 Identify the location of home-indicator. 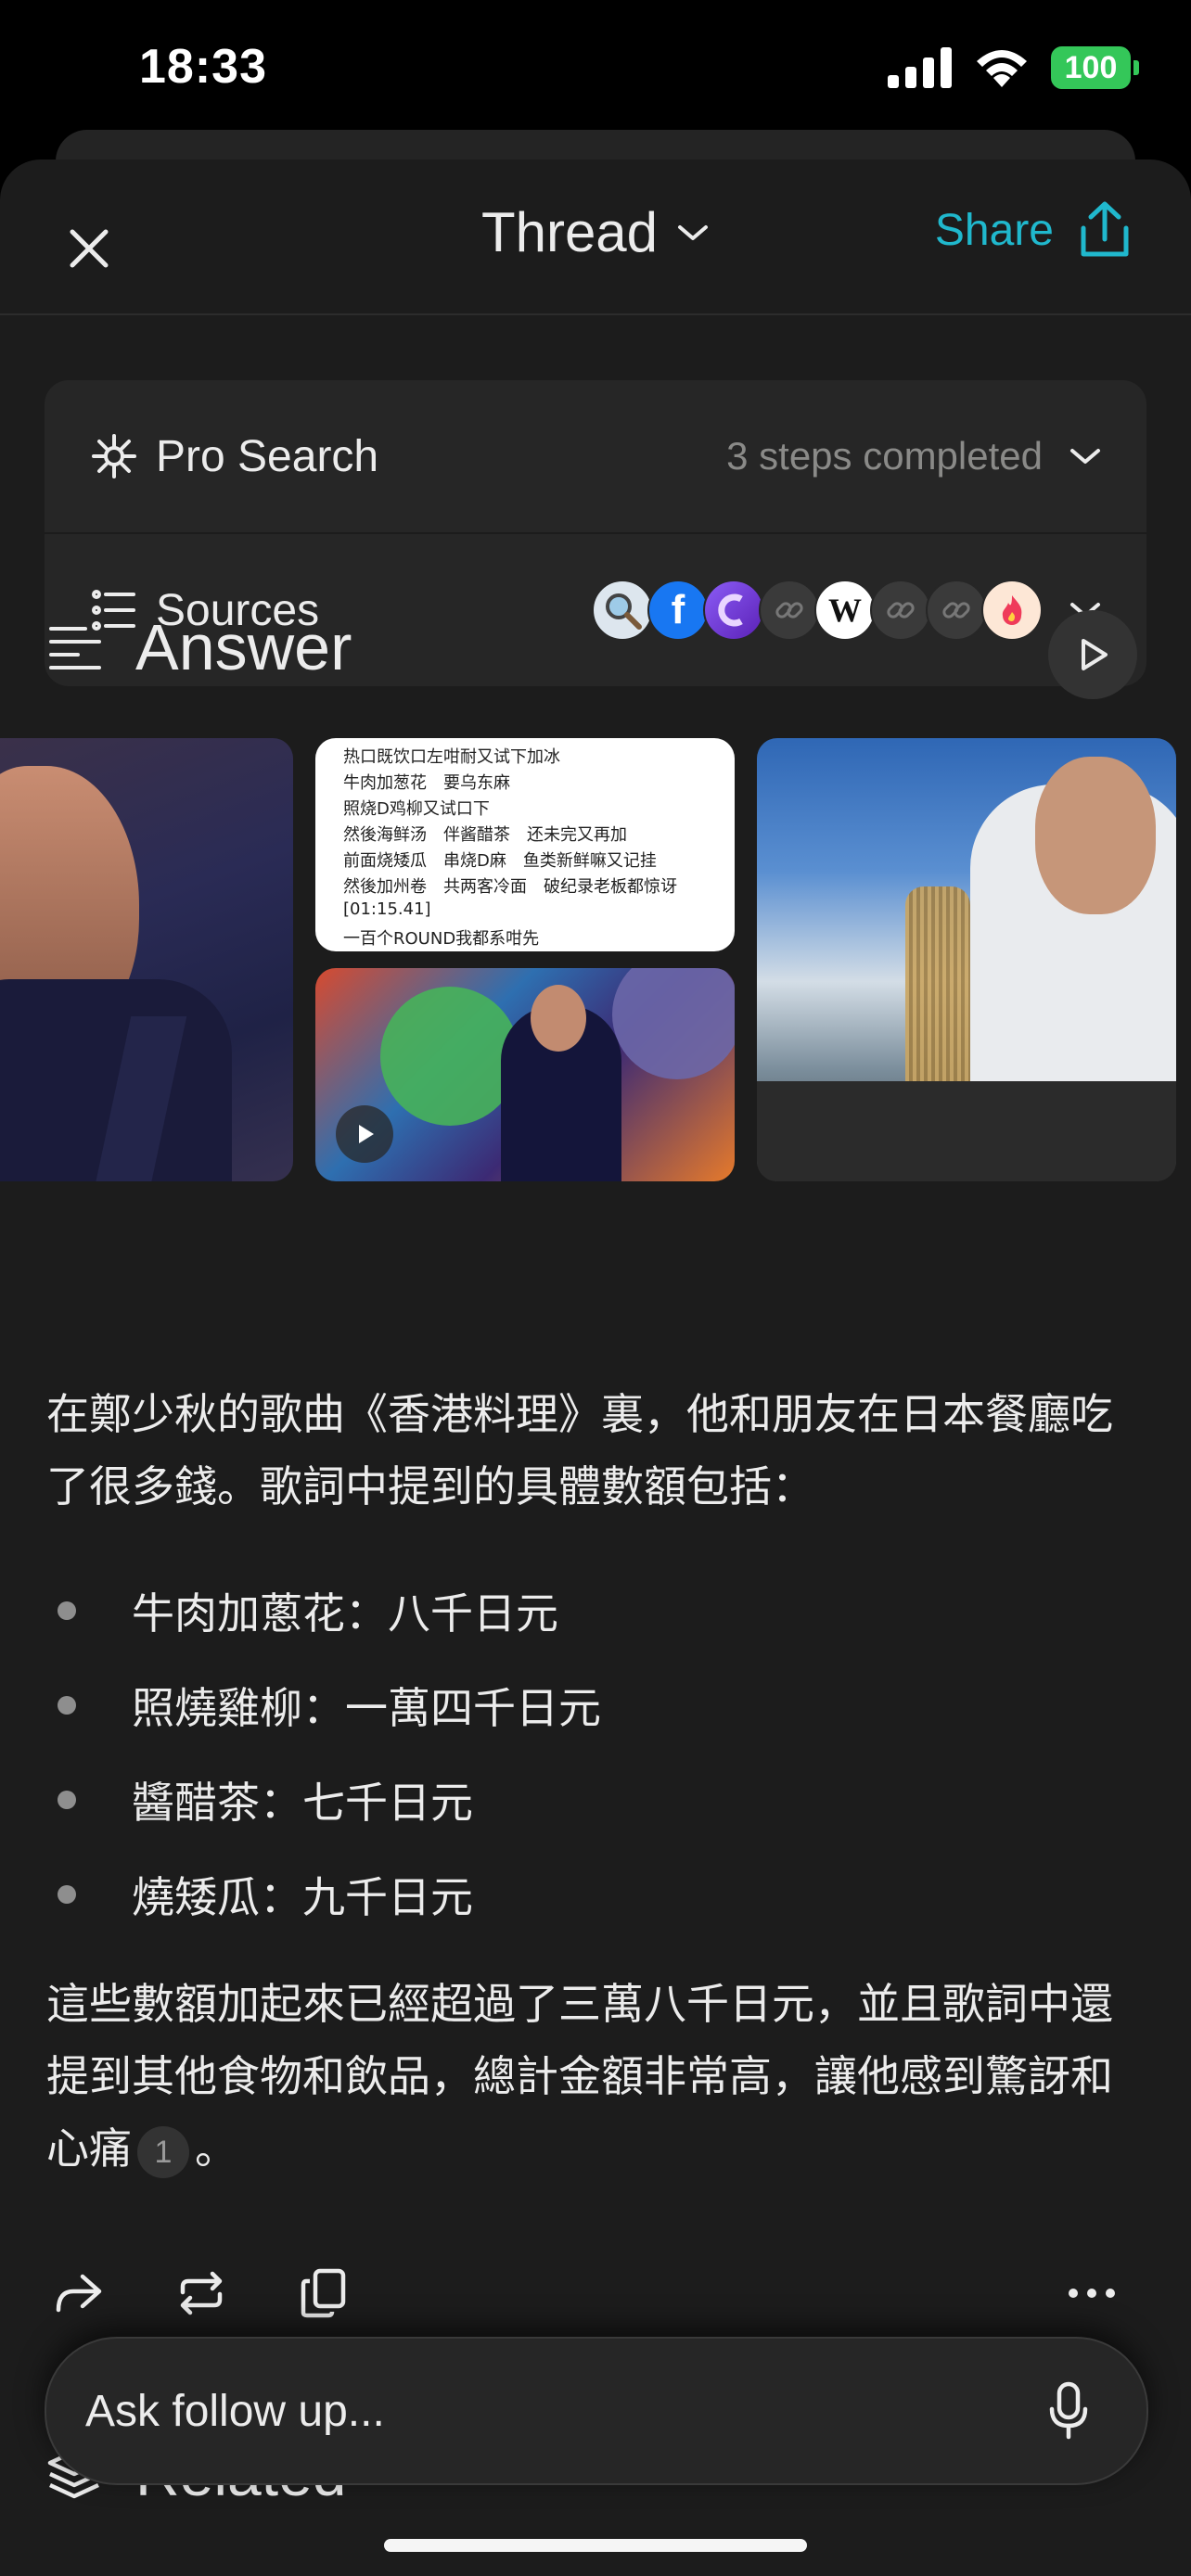
(595, 2545).